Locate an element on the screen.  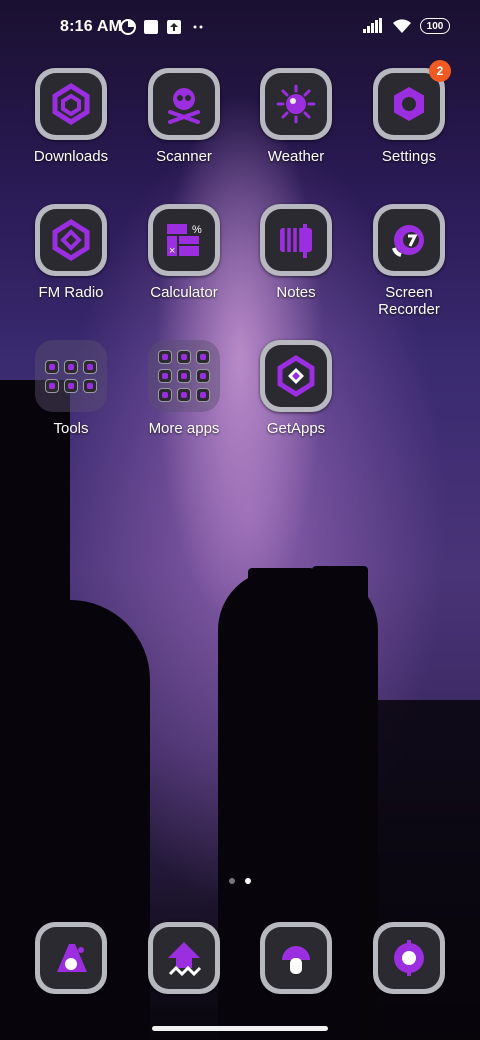
app-label-line: Screen is located at coordinates (409, 292).